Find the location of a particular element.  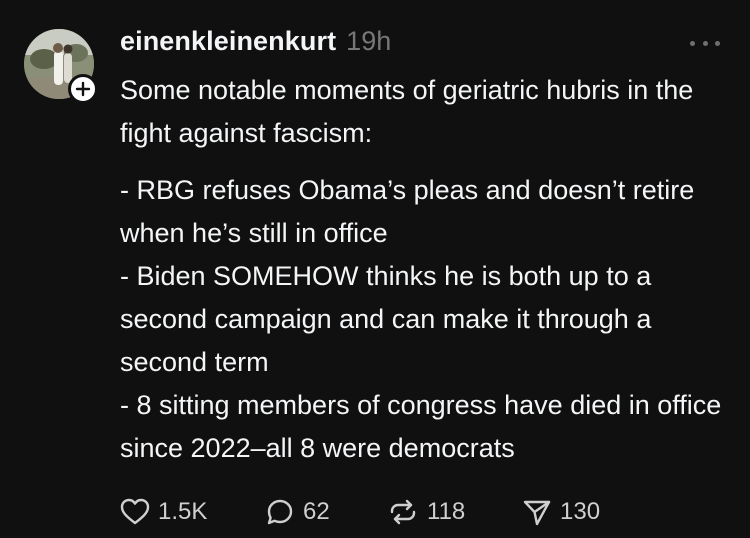

follow-button is located at coordinates (83, 89).